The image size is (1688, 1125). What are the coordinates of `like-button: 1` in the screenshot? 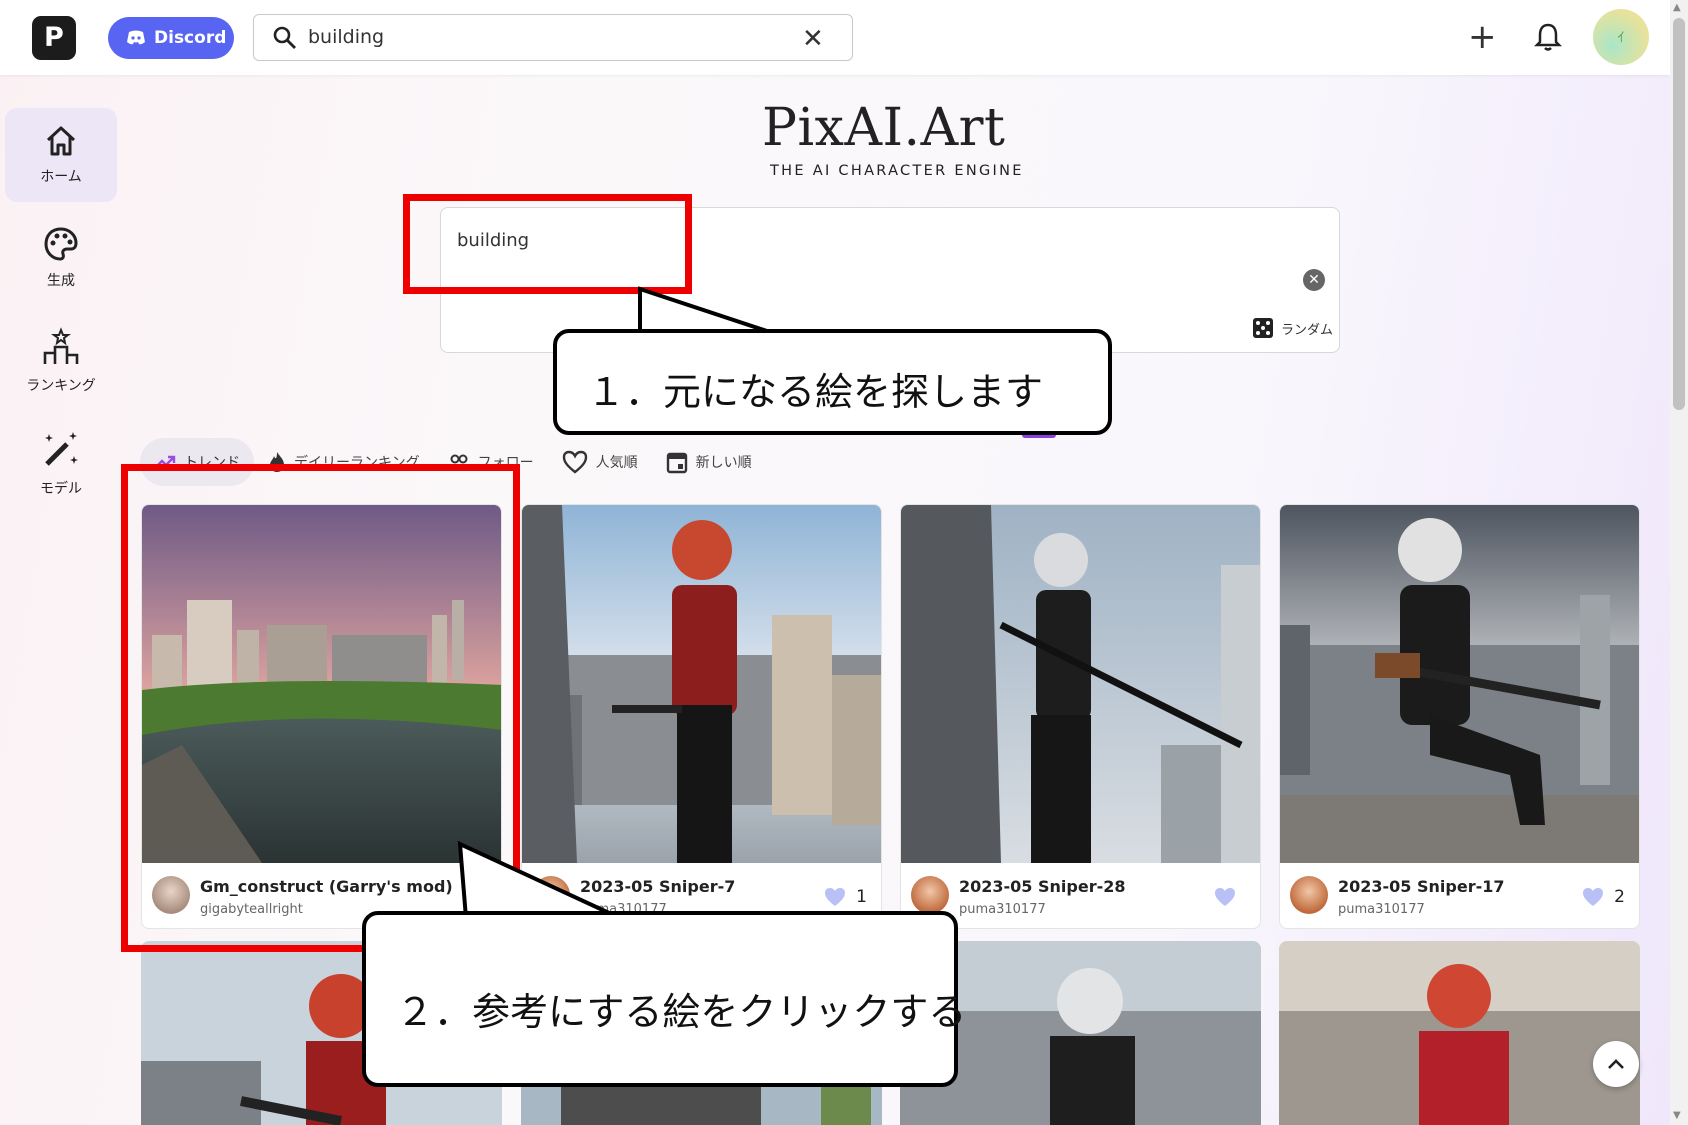 It's located at (845, 897).